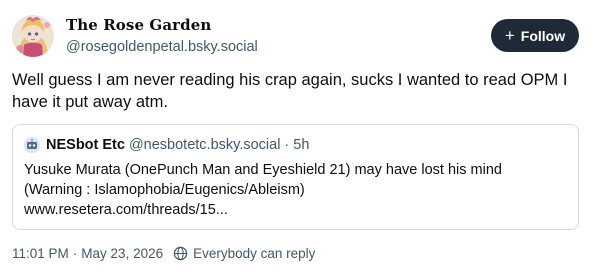 This screenshot has height=276, width=595. What do you see at coordinates (122, 253) in the screenshot?
I see `post-date: May 23, 2026` at bounding box center [122, 253].